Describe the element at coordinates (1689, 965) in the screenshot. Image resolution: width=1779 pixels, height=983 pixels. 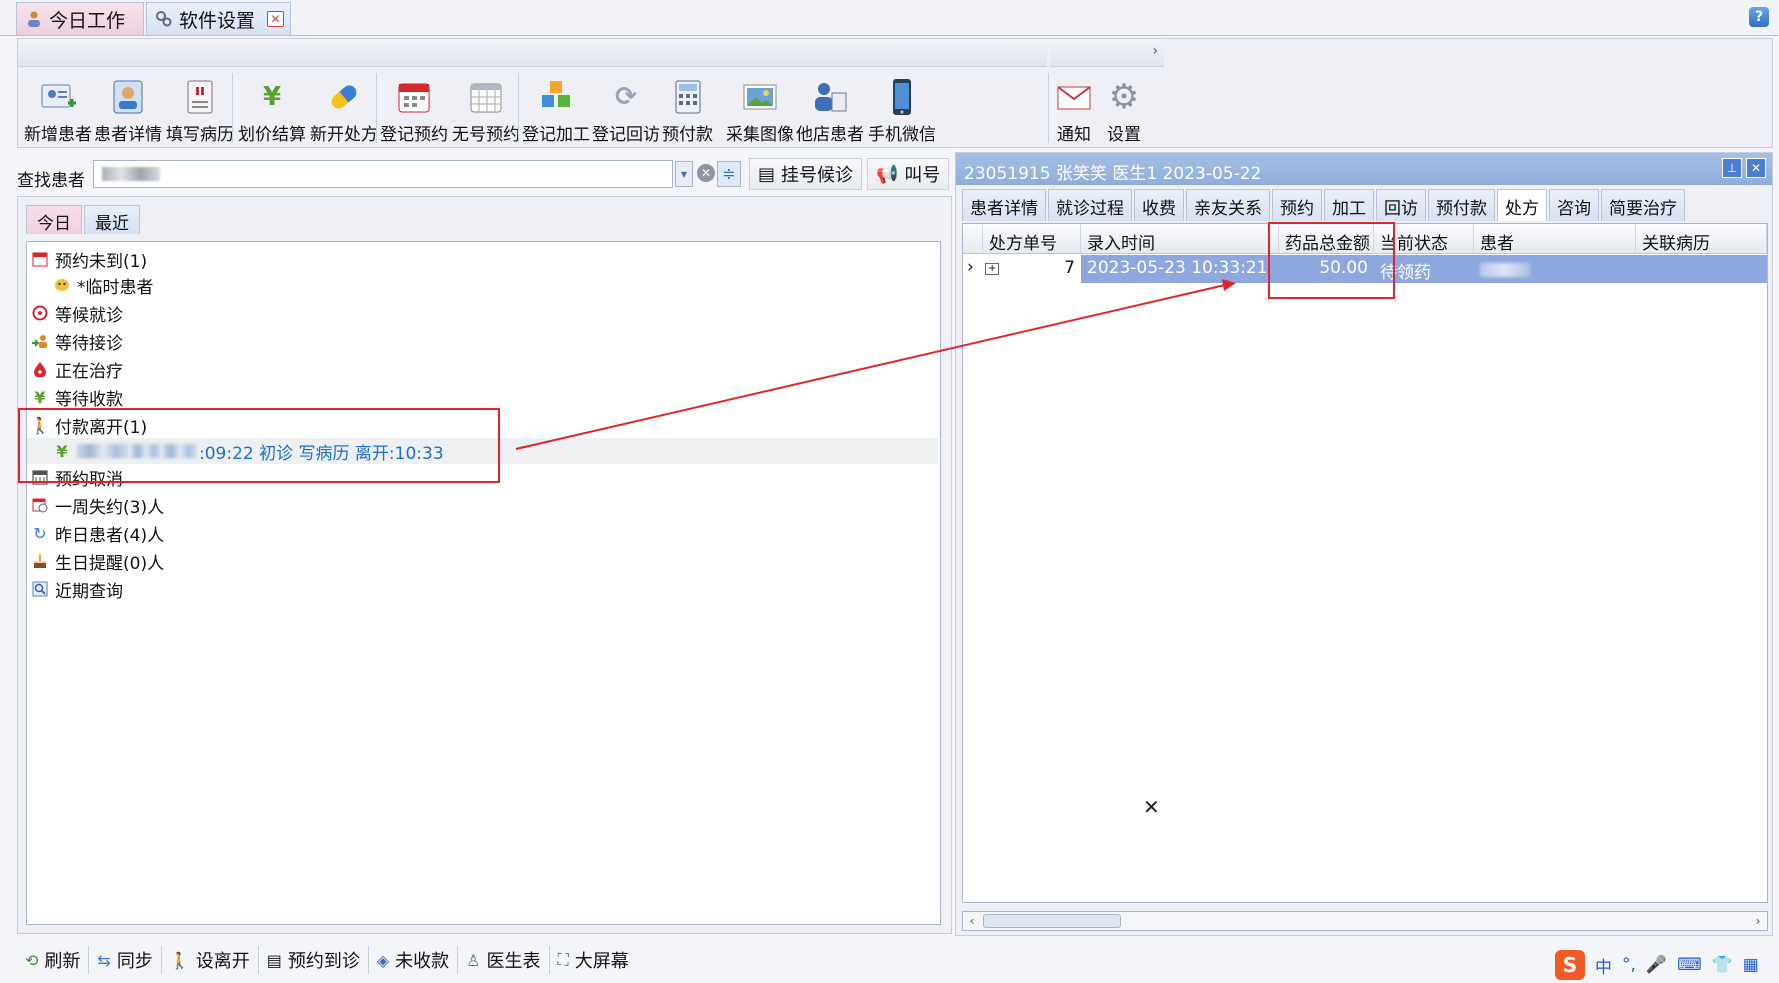
I see `keyboard-icon: ⌨` at that location.